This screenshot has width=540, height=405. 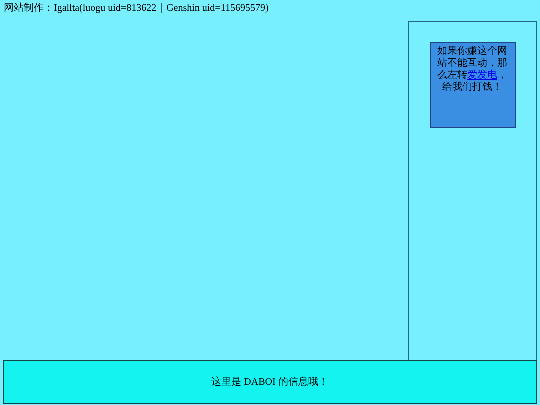 What do you see at coordinates (483, 75) in the screenshot?
I see `donate-link: 爱发电` at bounding box center [483, 75].